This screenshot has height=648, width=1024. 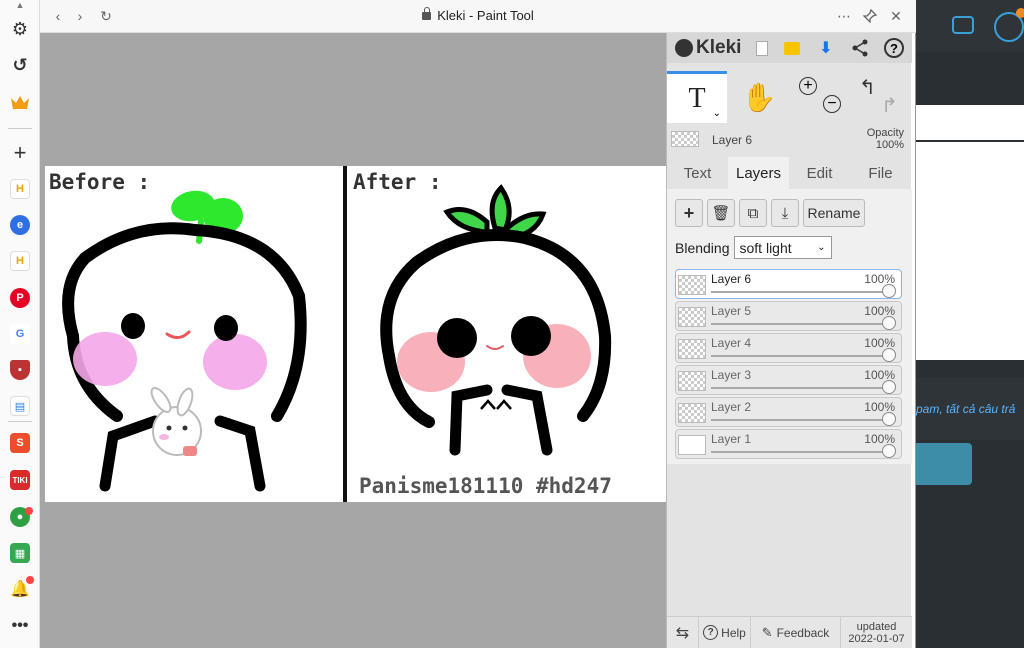 I want to click on feedback-button: ✎ Feedback, so click(x=796, y=632).